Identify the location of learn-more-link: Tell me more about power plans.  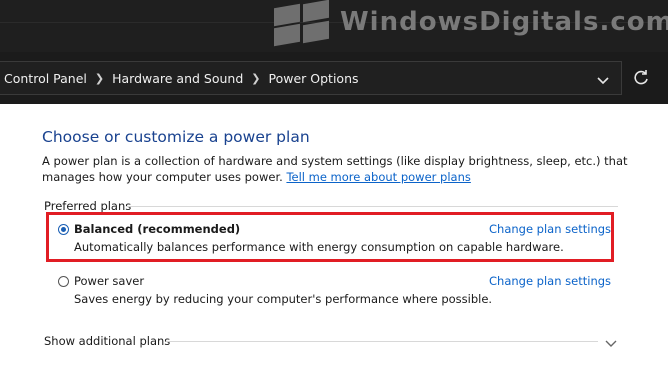
(378, 177).